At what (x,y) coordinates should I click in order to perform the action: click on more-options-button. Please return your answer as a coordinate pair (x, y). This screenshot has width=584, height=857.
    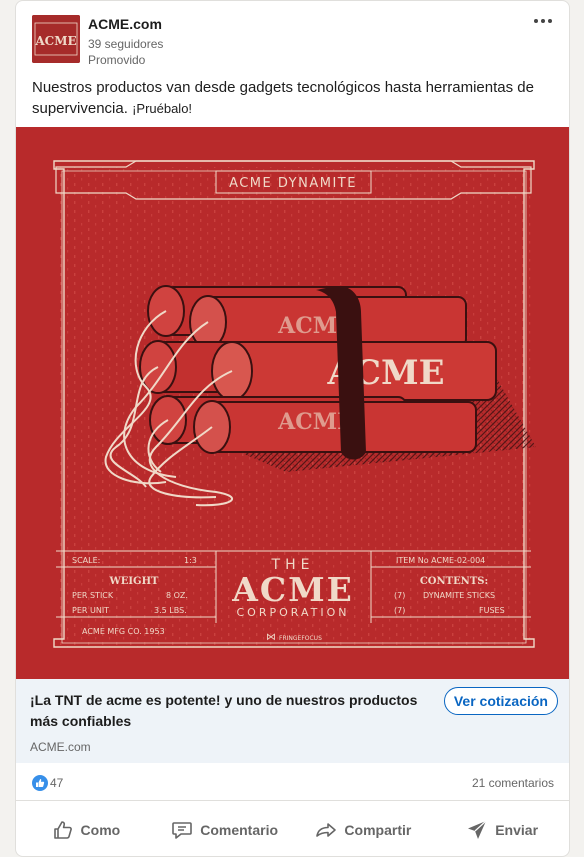
    Looking at the image, I should click on (543, 21).